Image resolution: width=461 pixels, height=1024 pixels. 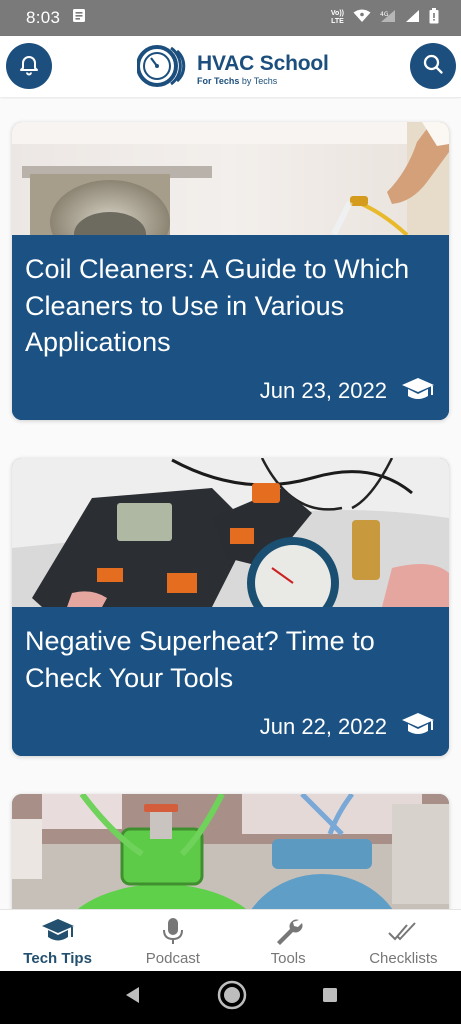 What do you see at coordinates (288, 931) in the screenshot?
I see `wrench-icon` at bounding box center [288, 931].